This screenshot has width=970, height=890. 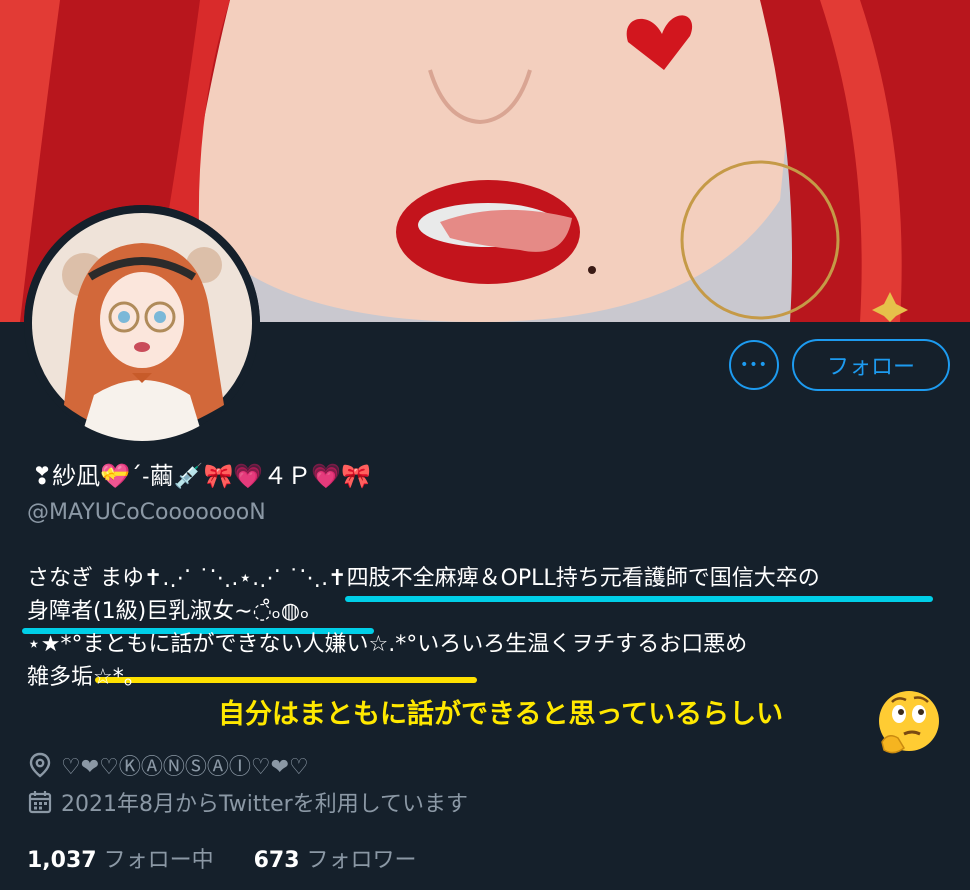 What do you see at coordinates (202, 476) in the screenshot?
I see `display-name: ❣紗凪💝ˊ˗繭💉🎀💗４Ｐ💗🎀` at bounding box center [202, 476].